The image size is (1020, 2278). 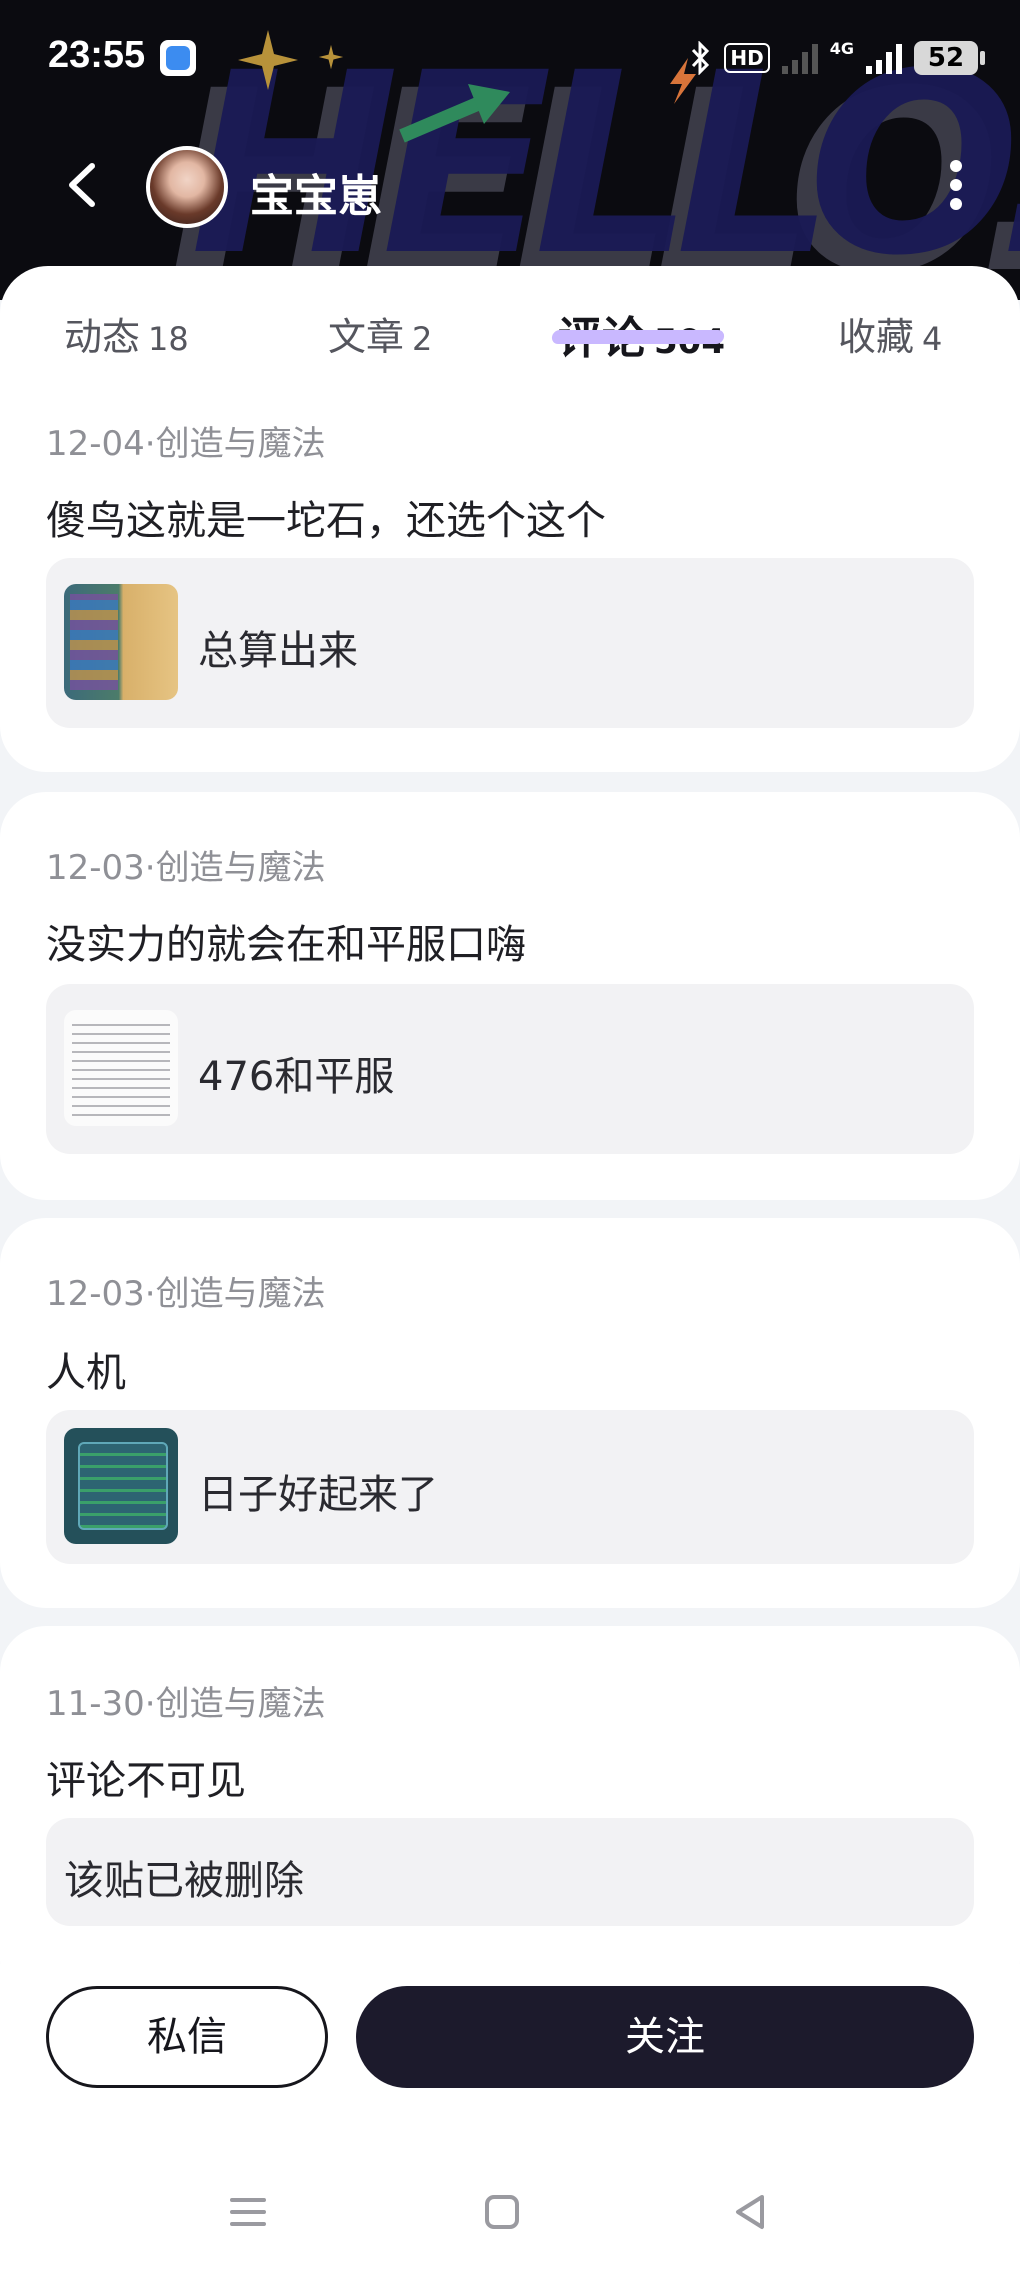 I want to click on signal-sim2-icon, so click(x=884, y=58).